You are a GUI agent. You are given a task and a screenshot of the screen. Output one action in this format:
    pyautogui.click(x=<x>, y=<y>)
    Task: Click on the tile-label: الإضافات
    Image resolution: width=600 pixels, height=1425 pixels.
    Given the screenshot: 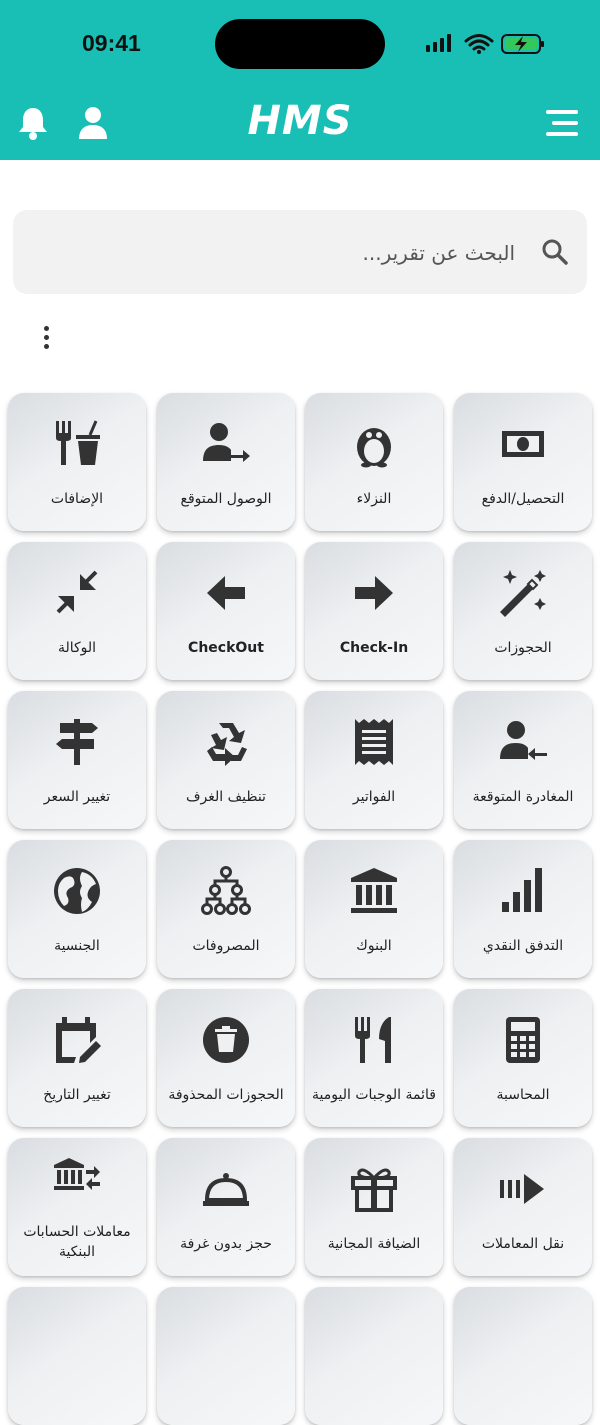 What is the action you would take?
    pyautogui.click(x=77, y=499)
    